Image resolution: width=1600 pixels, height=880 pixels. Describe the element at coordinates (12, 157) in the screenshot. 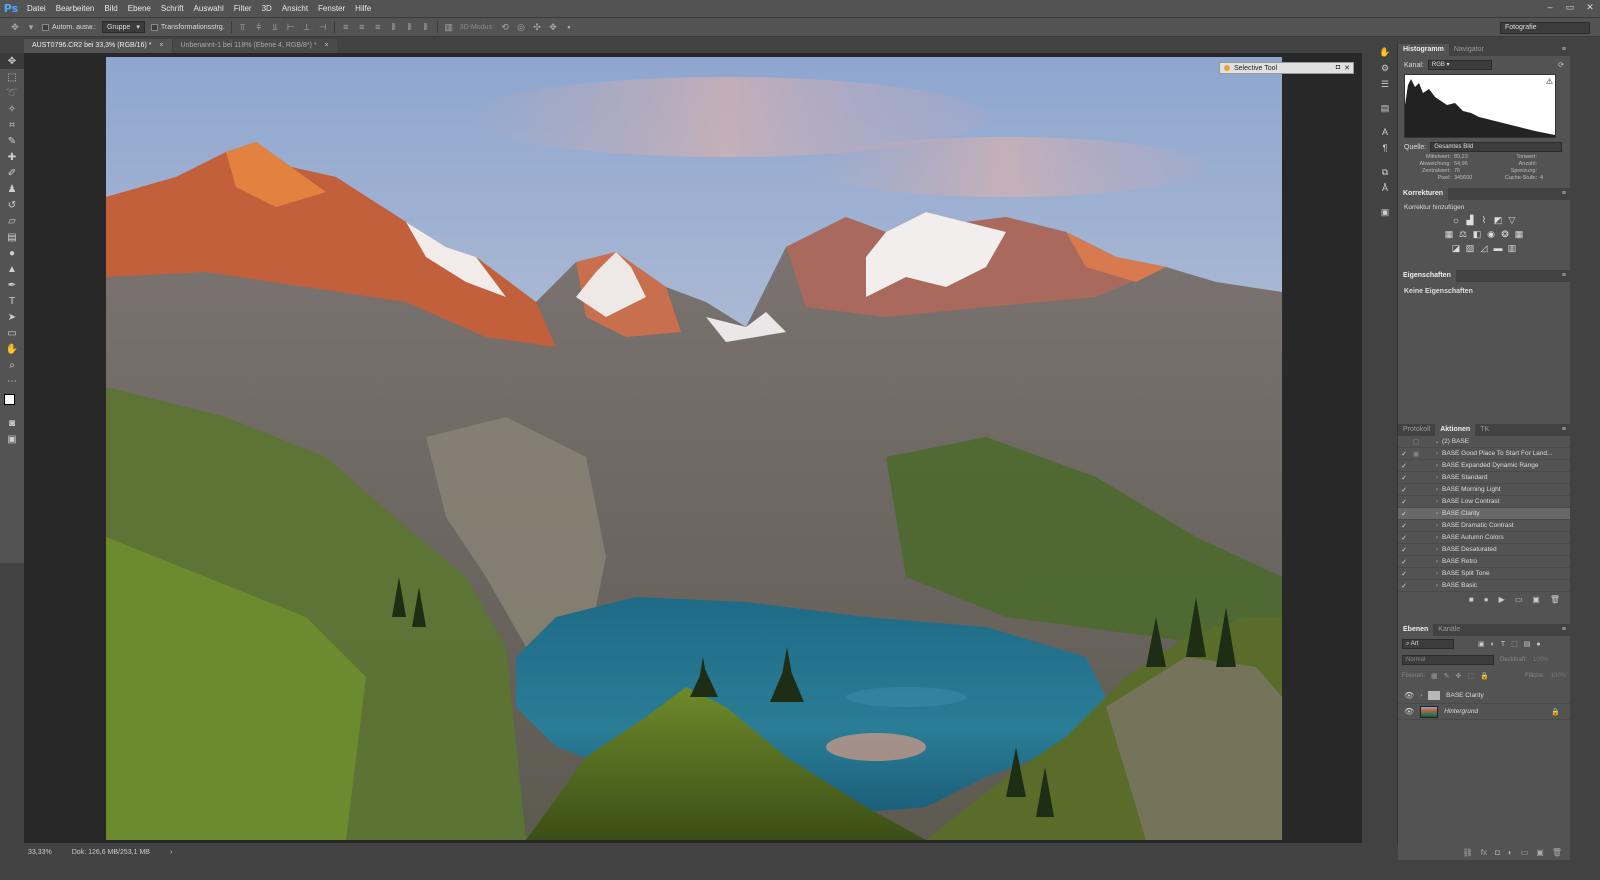

I see `healing-brush-tool-icon: ✚` at that location.